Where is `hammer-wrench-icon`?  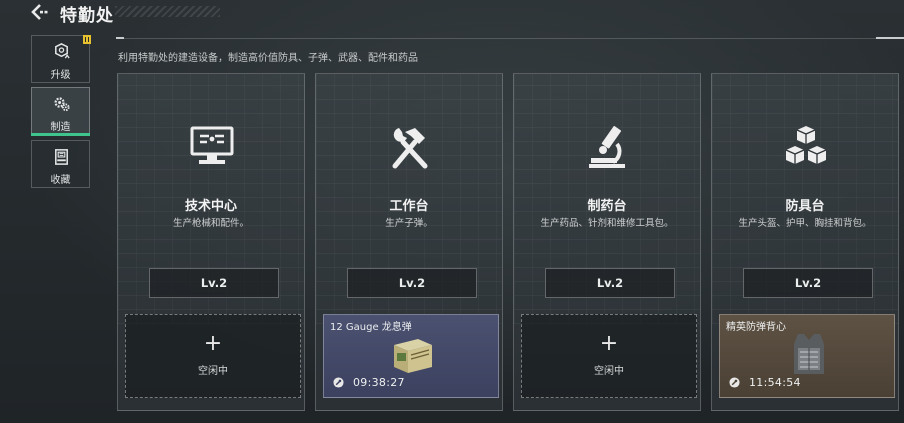
hammer-wrench-icon is located at coordinates (410, 148).